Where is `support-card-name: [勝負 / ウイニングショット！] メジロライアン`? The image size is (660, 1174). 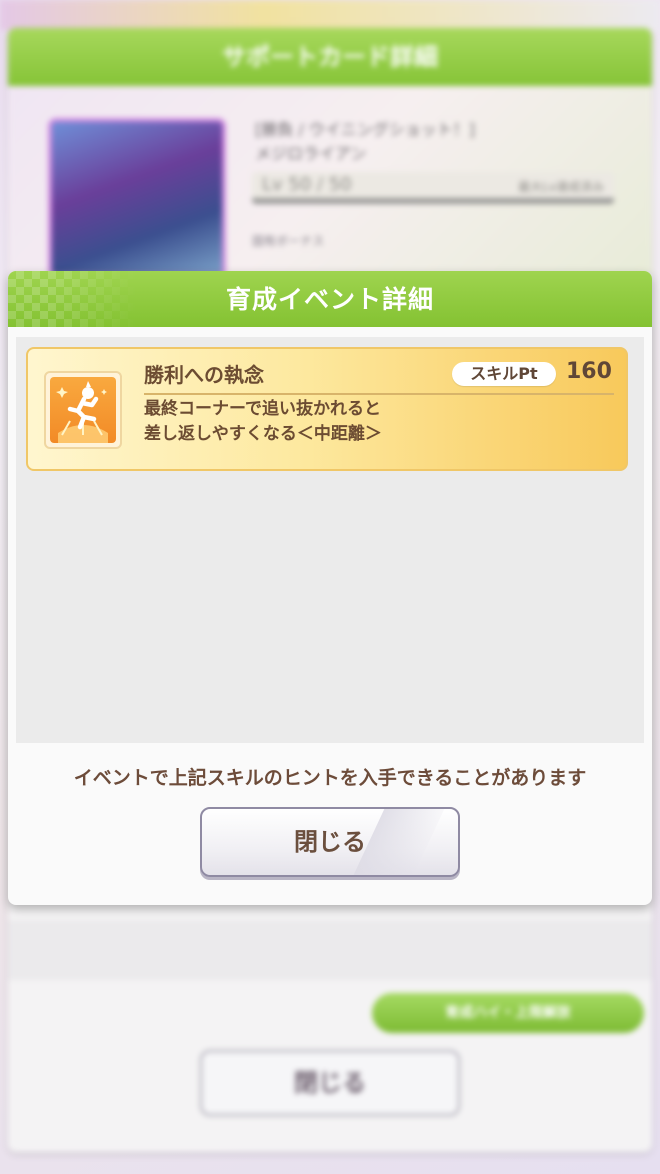 support-card-name: [勝負 / ウイニングショット！] メジロライアン is located at coordinates (435, 142).